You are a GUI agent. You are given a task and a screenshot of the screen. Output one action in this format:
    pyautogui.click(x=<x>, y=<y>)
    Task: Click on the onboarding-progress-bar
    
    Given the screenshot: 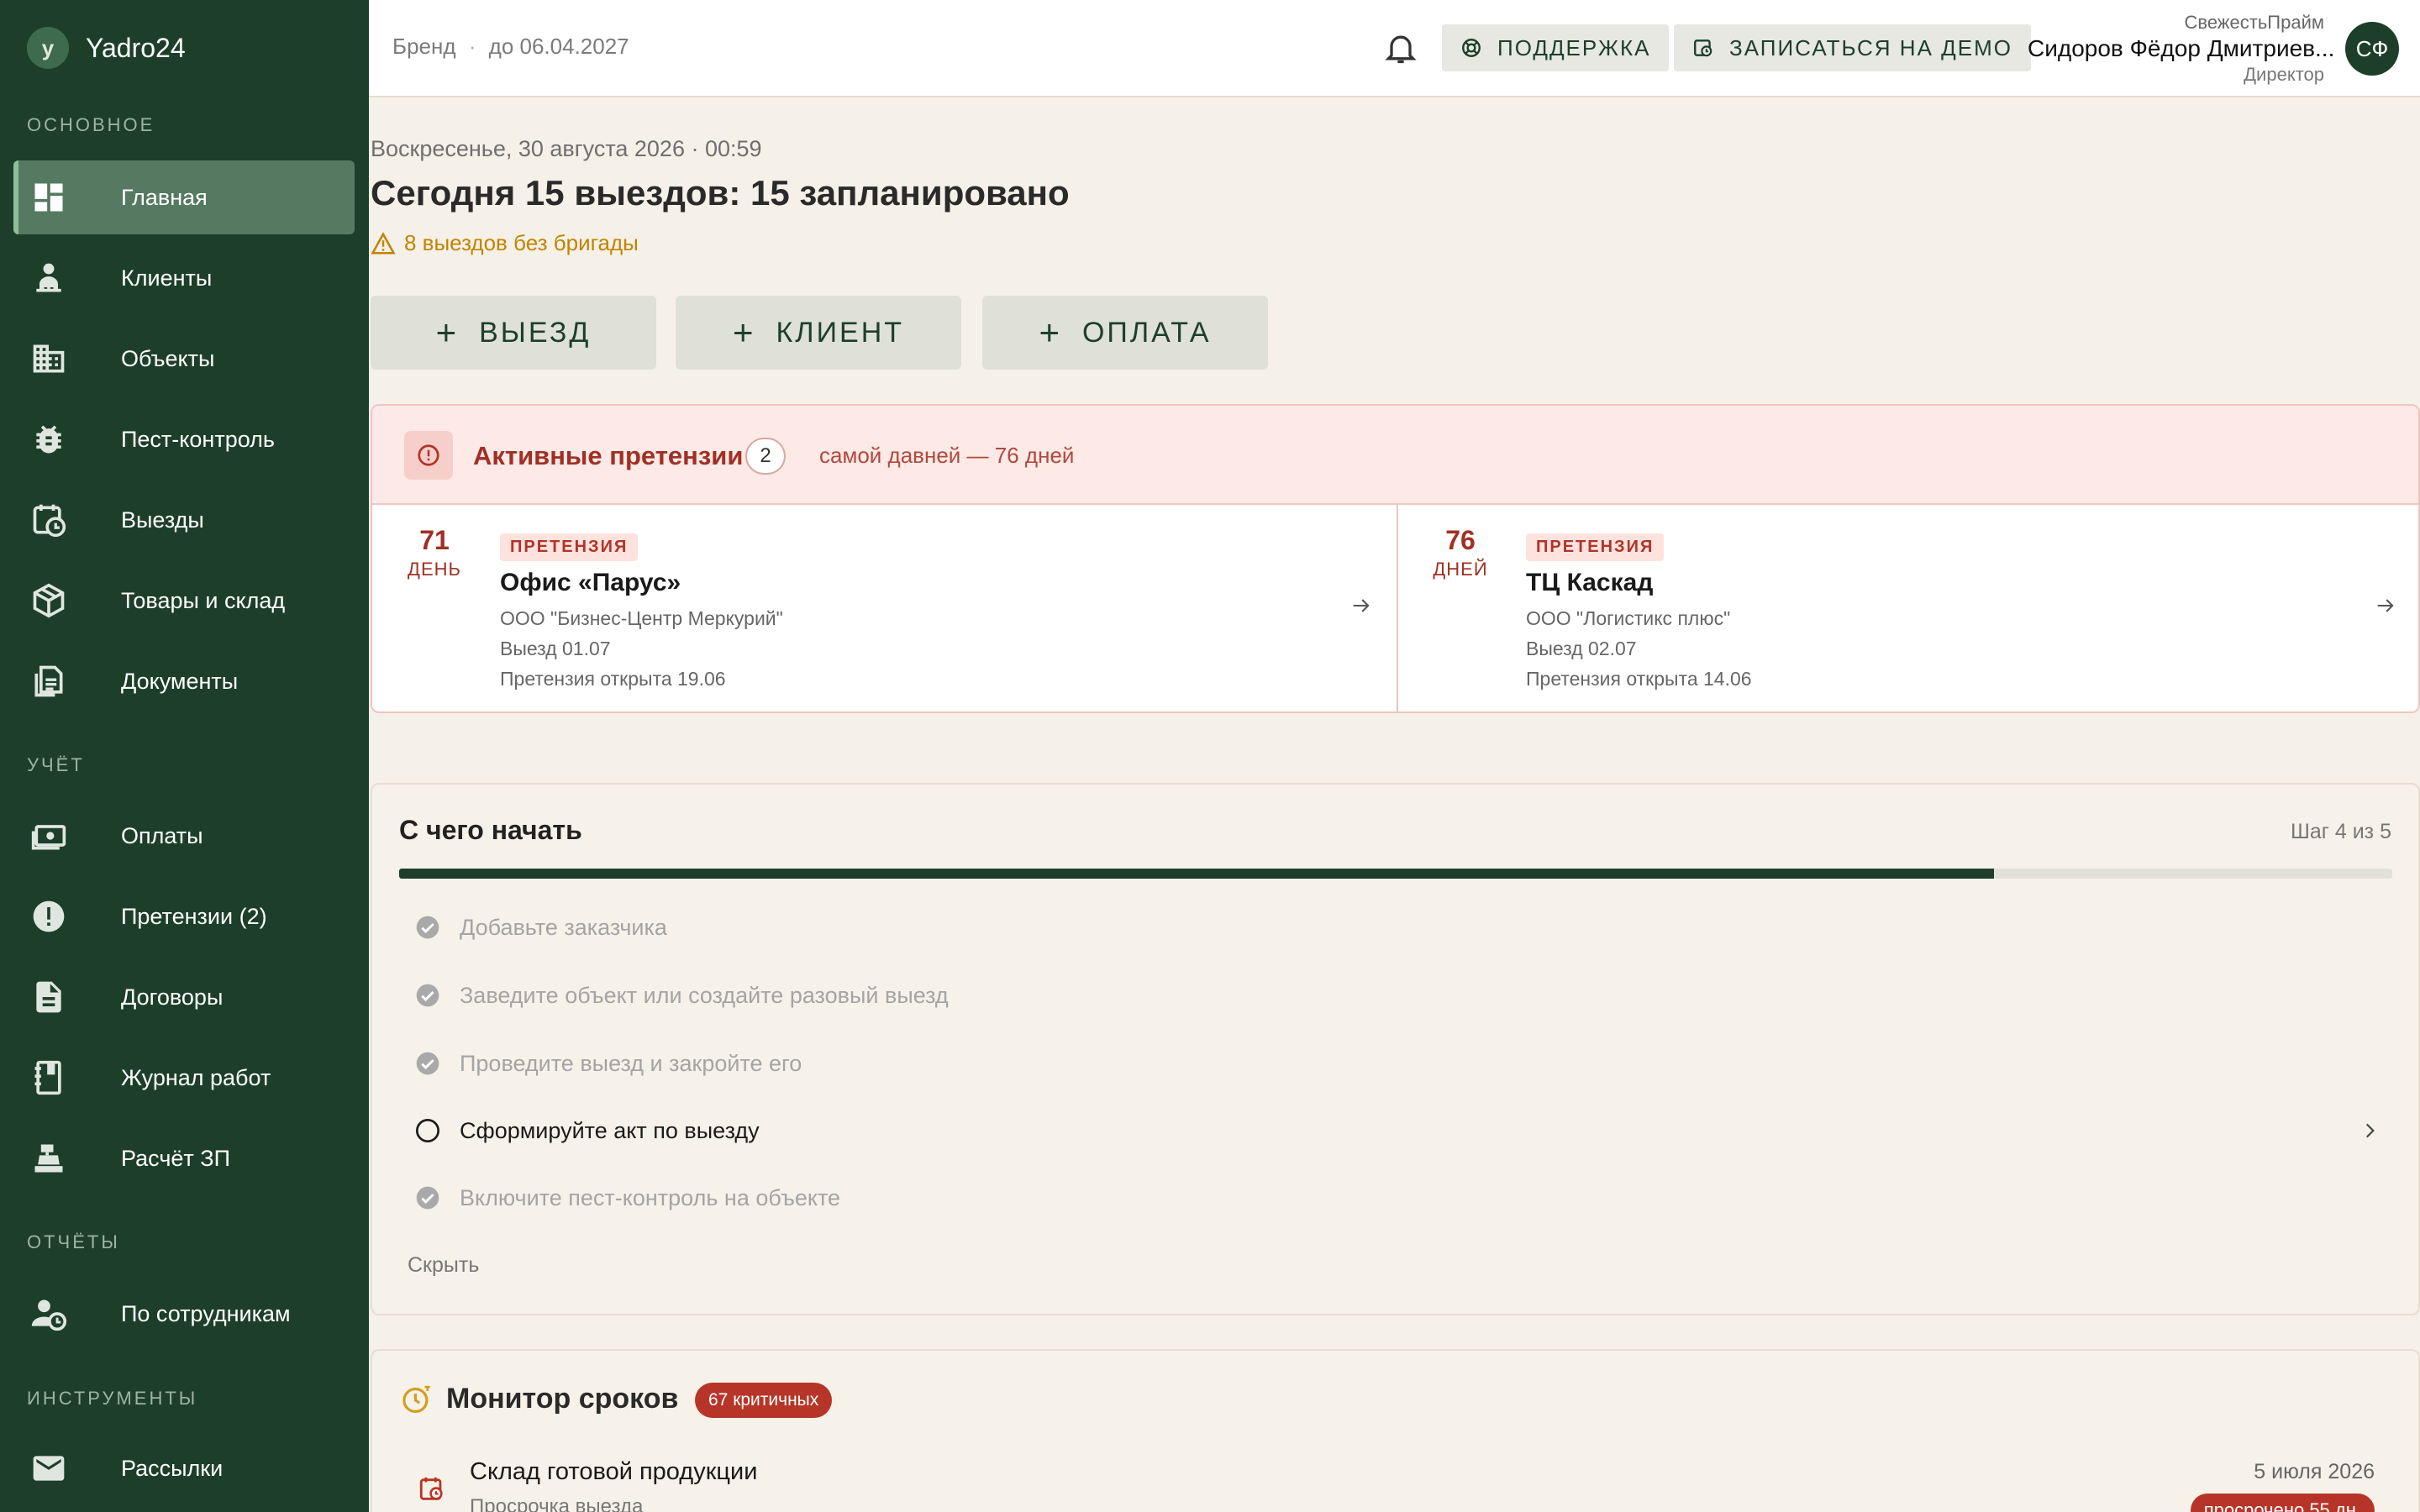 What is the action you would take?
    pyautogui.click(x=1395, y=874)
    